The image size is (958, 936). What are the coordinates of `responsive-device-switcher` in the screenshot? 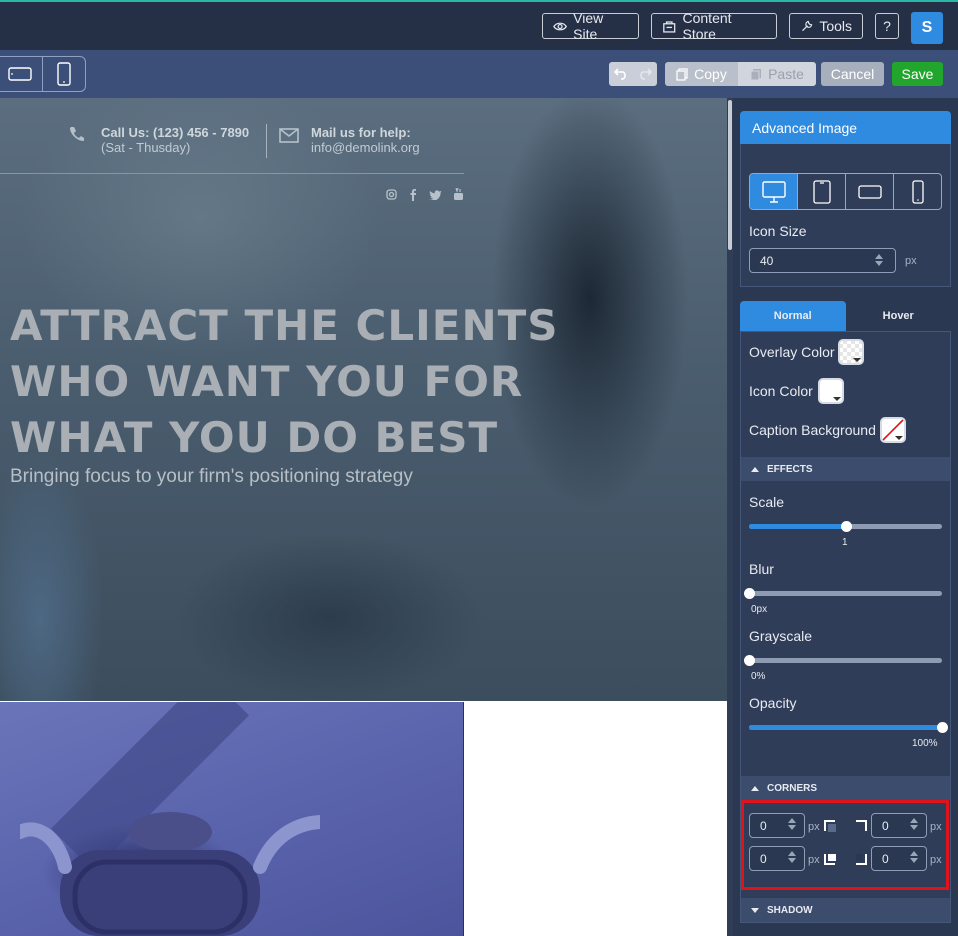 It's located at (845, 191).